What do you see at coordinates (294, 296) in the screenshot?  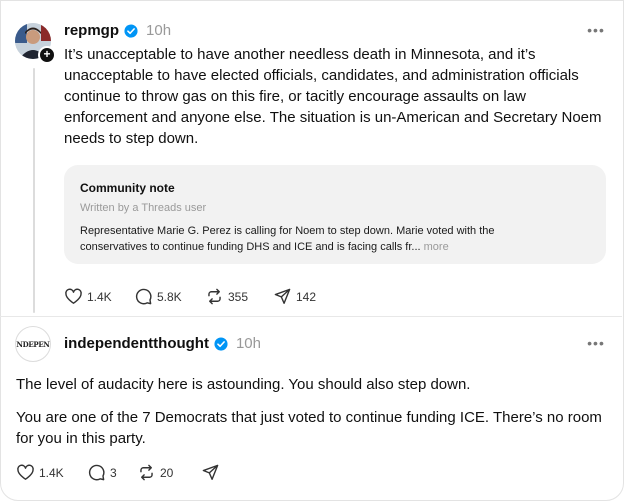 I see `share-button: 142` at bounding box center [294, 296].